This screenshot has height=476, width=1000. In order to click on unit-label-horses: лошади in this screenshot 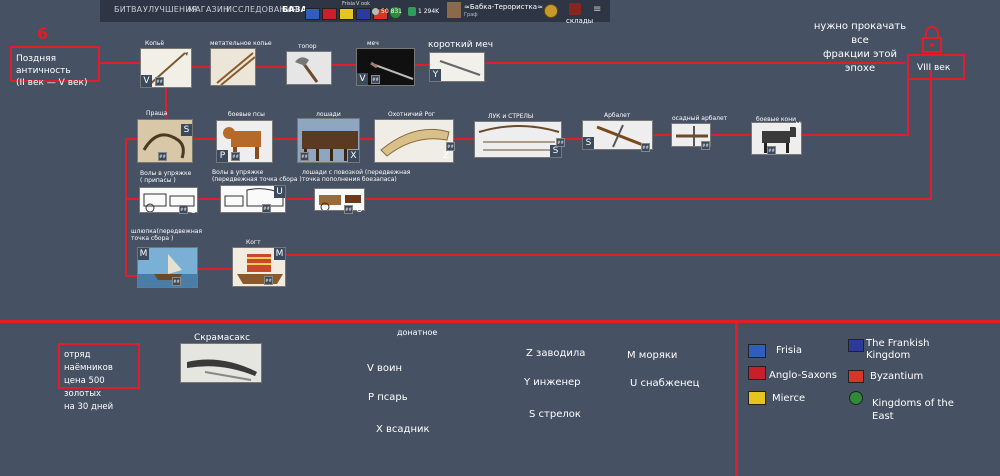, I will do `click(328, 114)`.